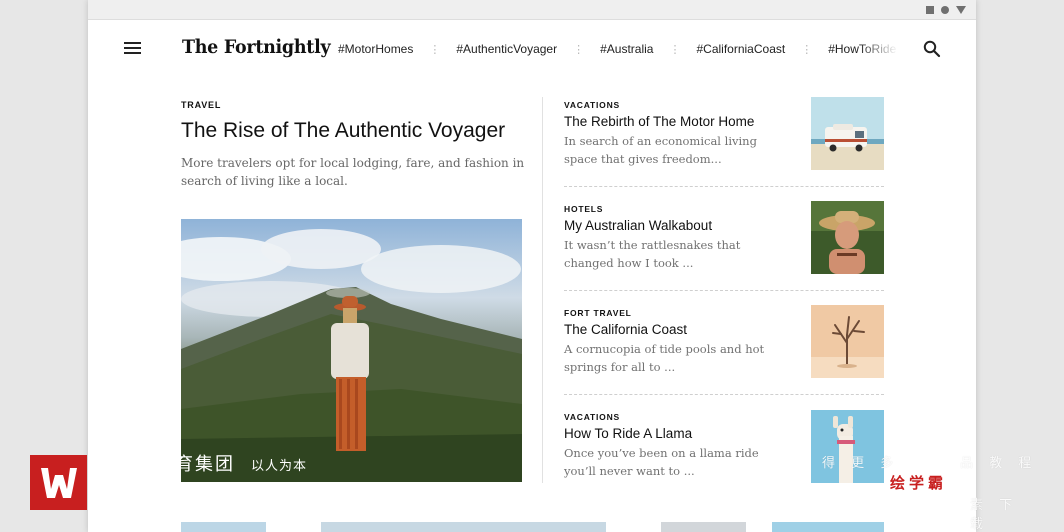 Image resolution: width=1064 pixels, height=532 pixels. Describe the element at coordinates (353, 105) in the screenshot. I see `feature-category: TRAVEL` at that location.